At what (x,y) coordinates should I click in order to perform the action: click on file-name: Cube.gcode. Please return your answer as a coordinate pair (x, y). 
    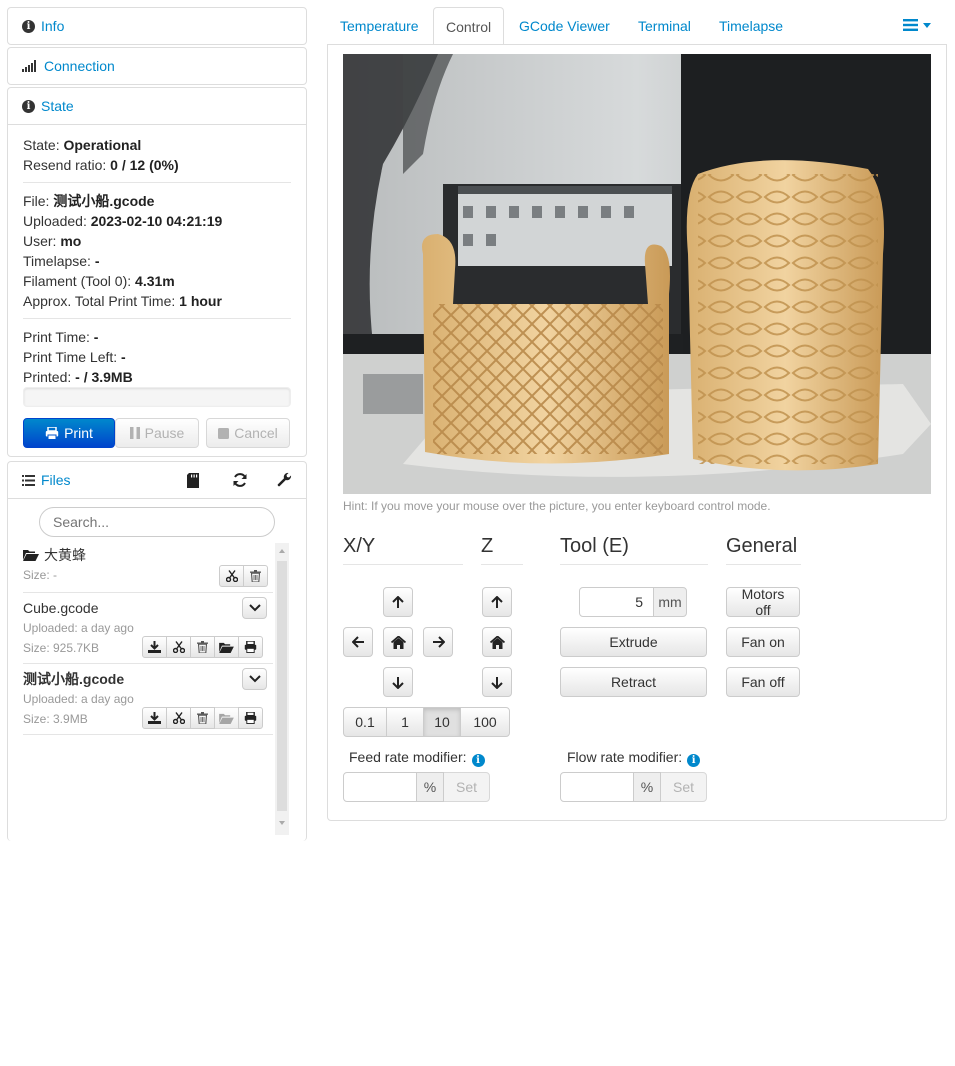
    Looking at the image, I should click on (61, 608).